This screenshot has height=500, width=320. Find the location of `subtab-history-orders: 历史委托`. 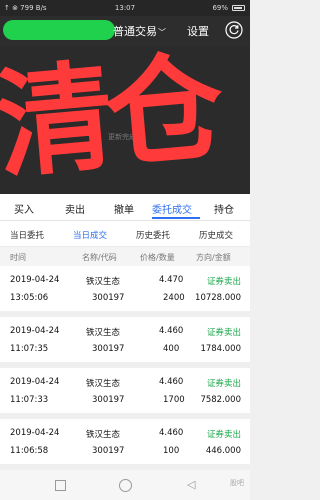

subtab-history-orders: 历史委托 is located at coordinates (153, 235).